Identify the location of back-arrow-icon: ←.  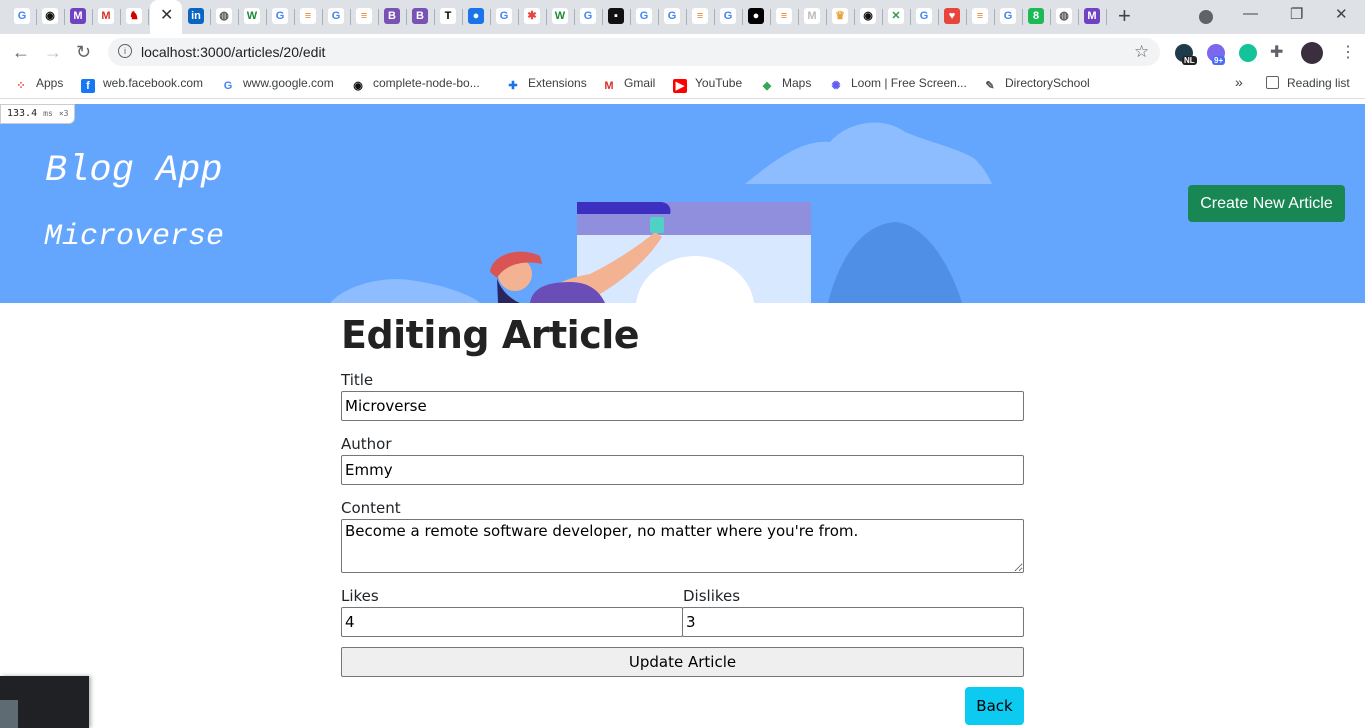
(21, 52).